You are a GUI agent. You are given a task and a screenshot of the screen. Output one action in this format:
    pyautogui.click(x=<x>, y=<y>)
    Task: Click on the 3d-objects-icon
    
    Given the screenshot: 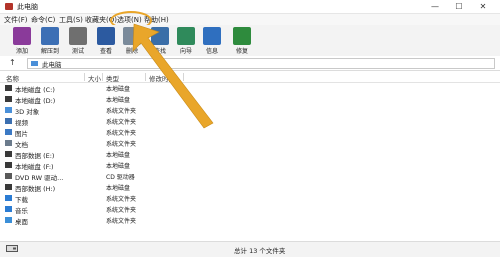 What is the action you would take?
    pyautogui.click(x=8, y=110)
    